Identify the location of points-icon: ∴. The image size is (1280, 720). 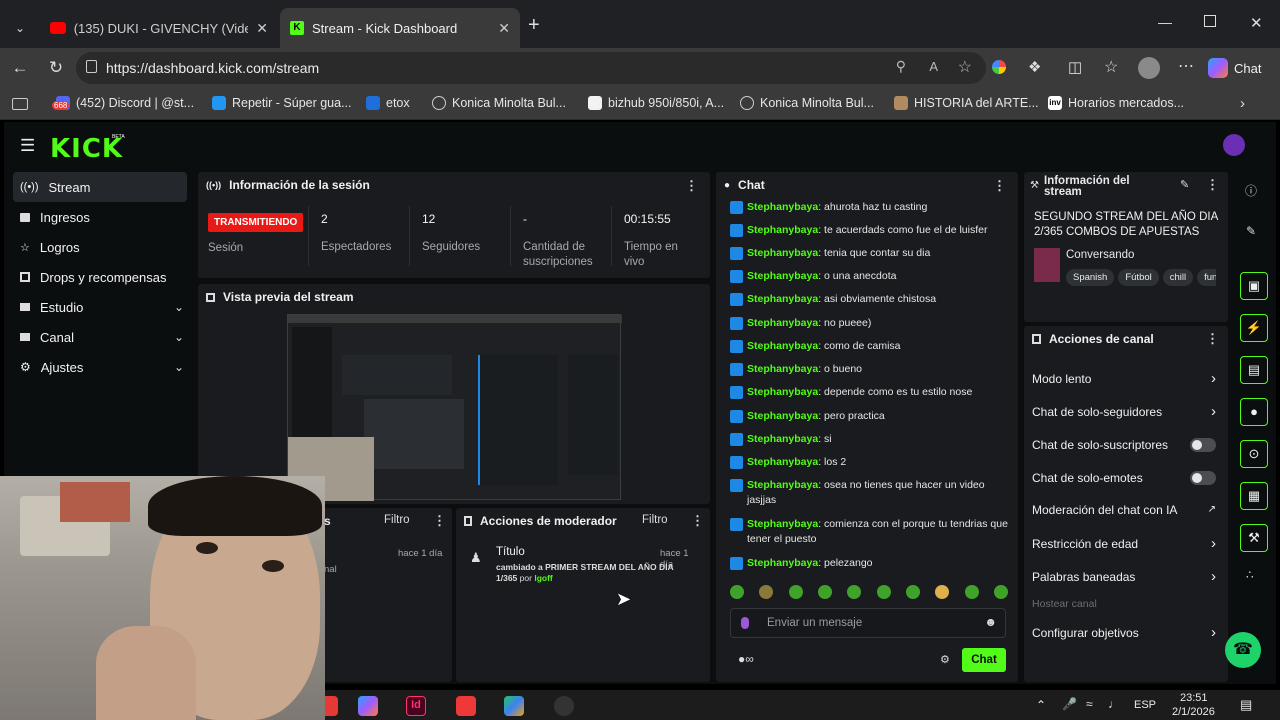
(1250, 575).